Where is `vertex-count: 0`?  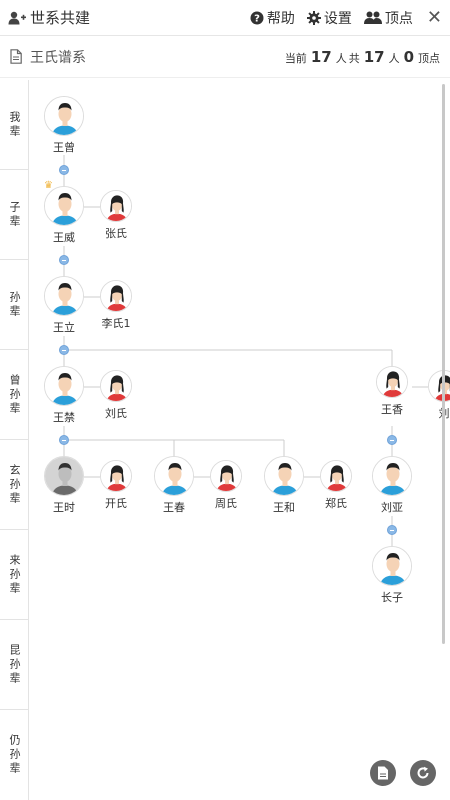 vertex-count: 0 is located at coordinates (408, 56).